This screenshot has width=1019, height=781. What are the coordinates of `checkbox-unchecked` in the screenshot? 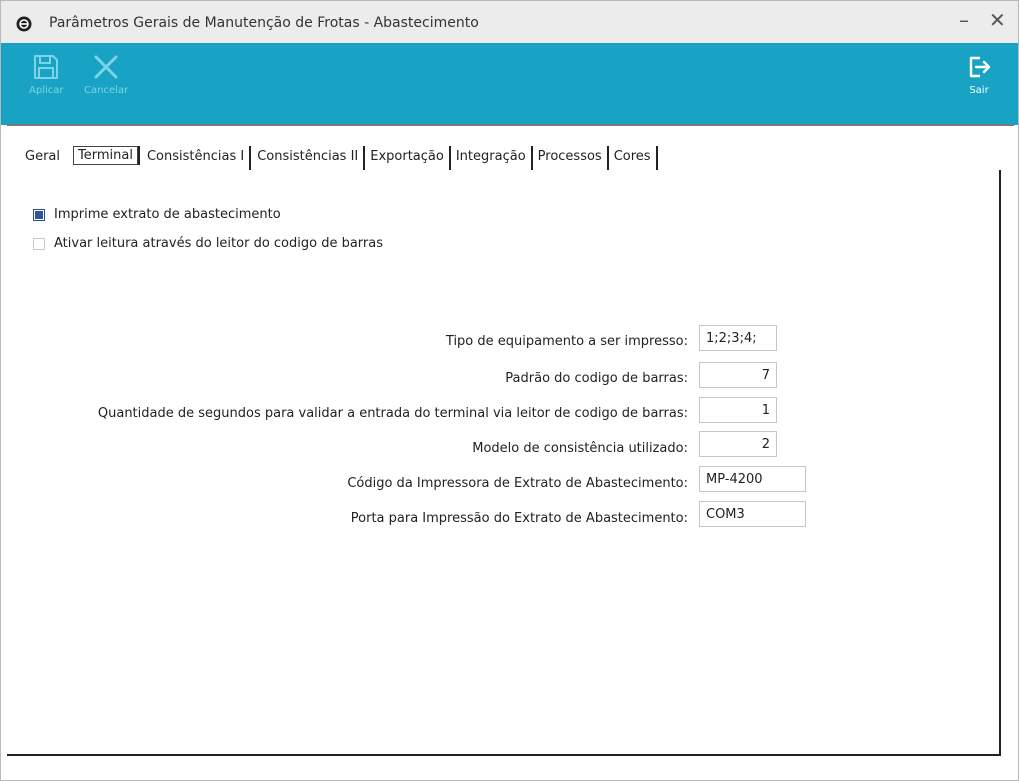 It's located at (39, 243).